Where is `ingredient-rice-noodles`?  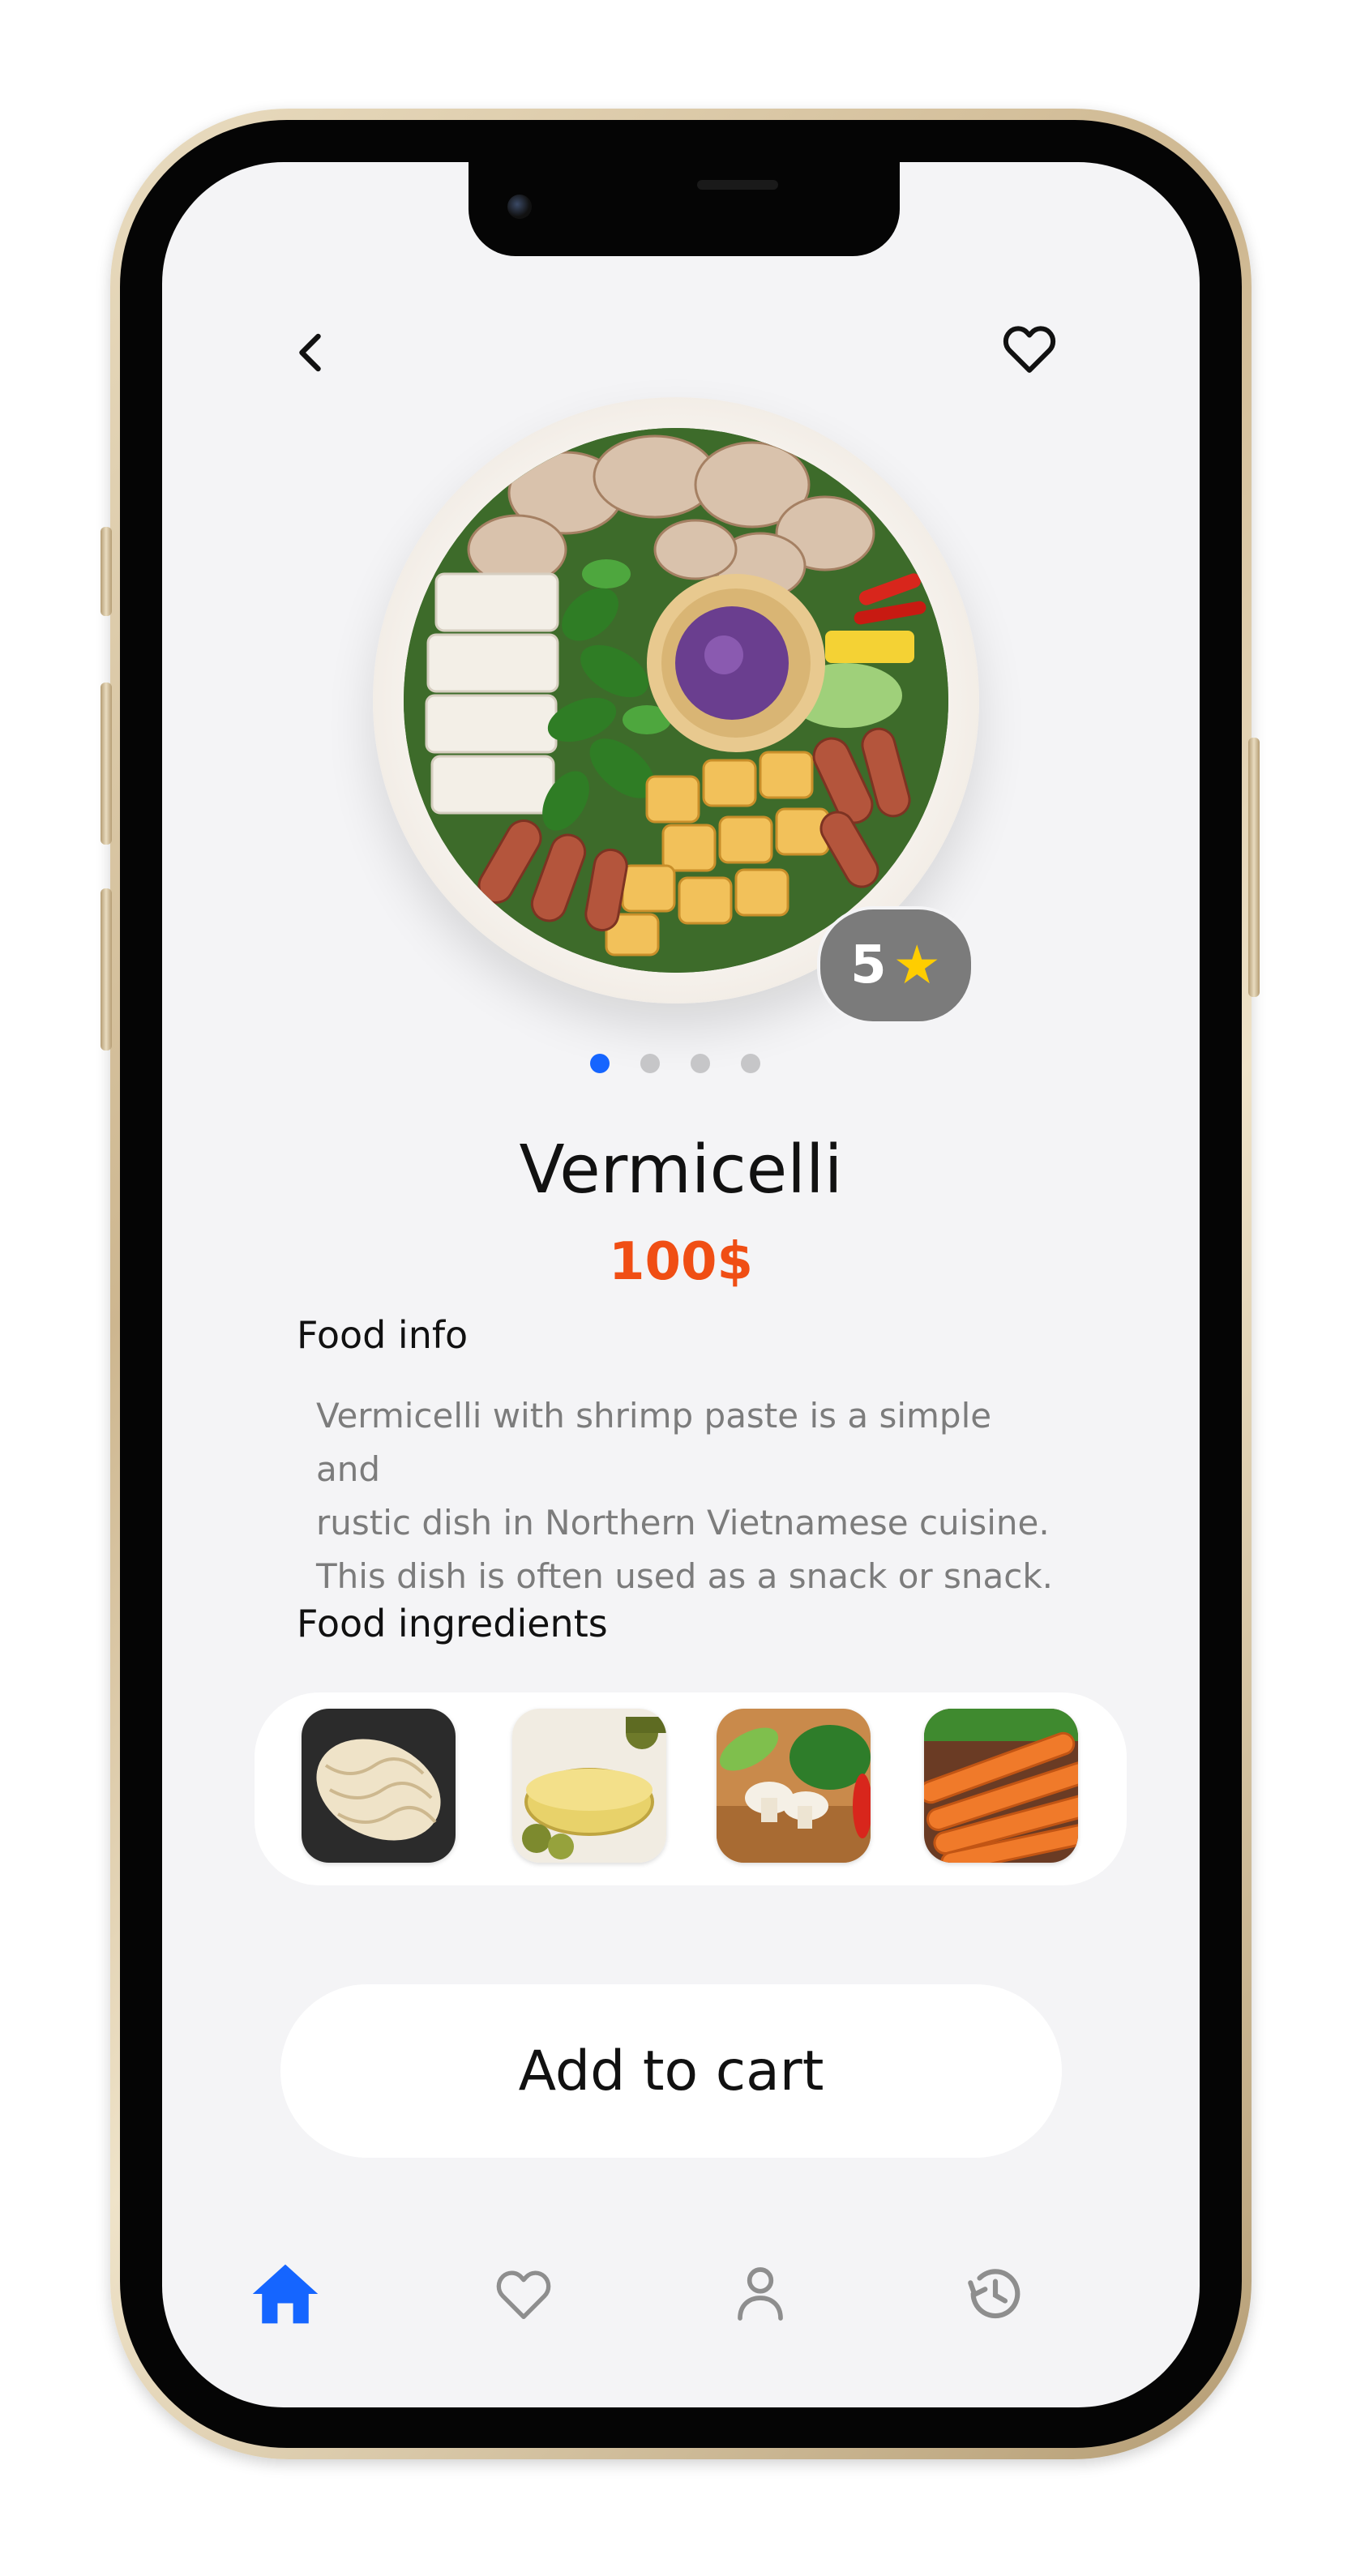 ingredient-rice-noodles is located at coordinates (379, 1786).